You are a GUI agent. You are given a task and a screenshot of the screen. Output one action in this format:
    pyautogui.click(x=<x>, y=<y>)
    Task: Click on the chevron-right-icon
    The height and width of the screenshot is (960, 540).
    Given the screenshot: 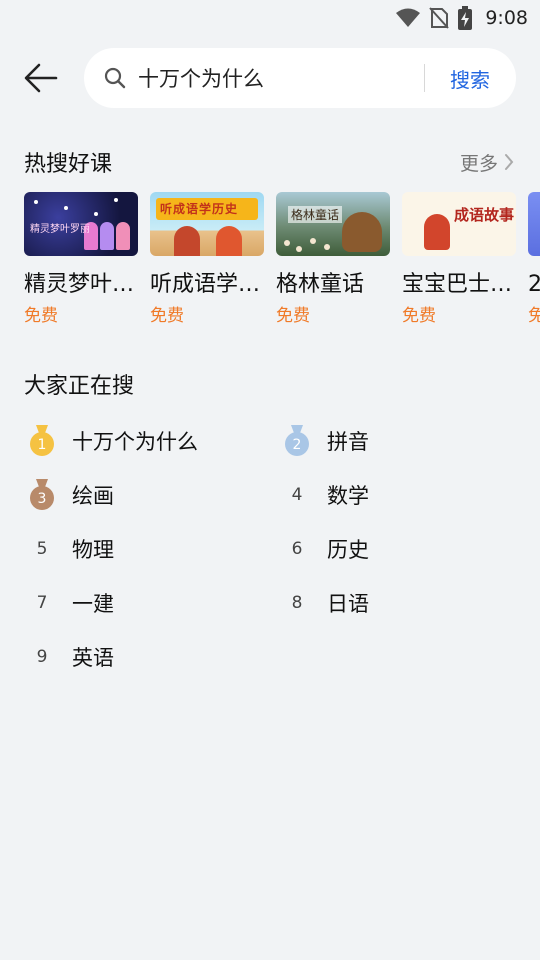 What is the action you would take?
    pyautogui.click(x=509, y=162)
    